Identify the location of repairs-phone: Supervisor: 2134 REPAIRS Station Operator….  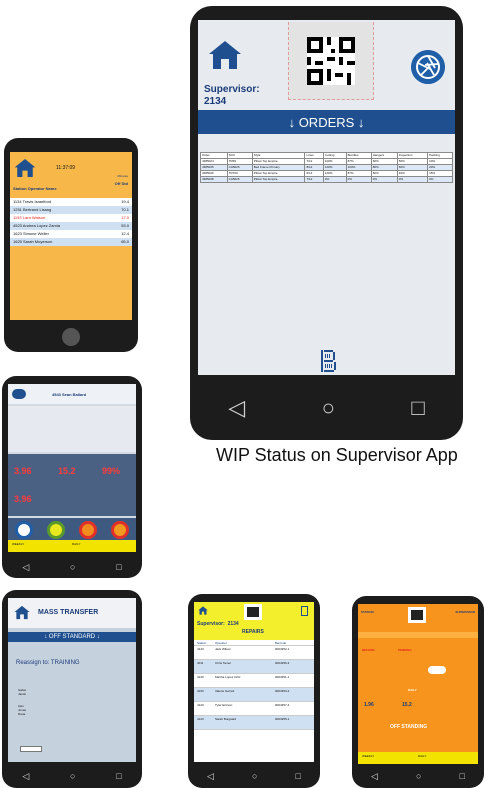
(254, 691).